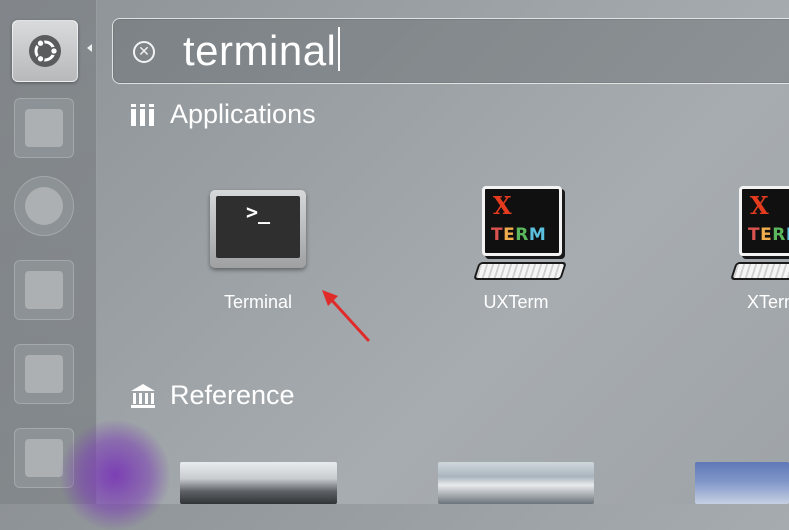 The width and height of the screenshot is (789, 530). I want to click on wallpaper-glow, so click(115, 475).